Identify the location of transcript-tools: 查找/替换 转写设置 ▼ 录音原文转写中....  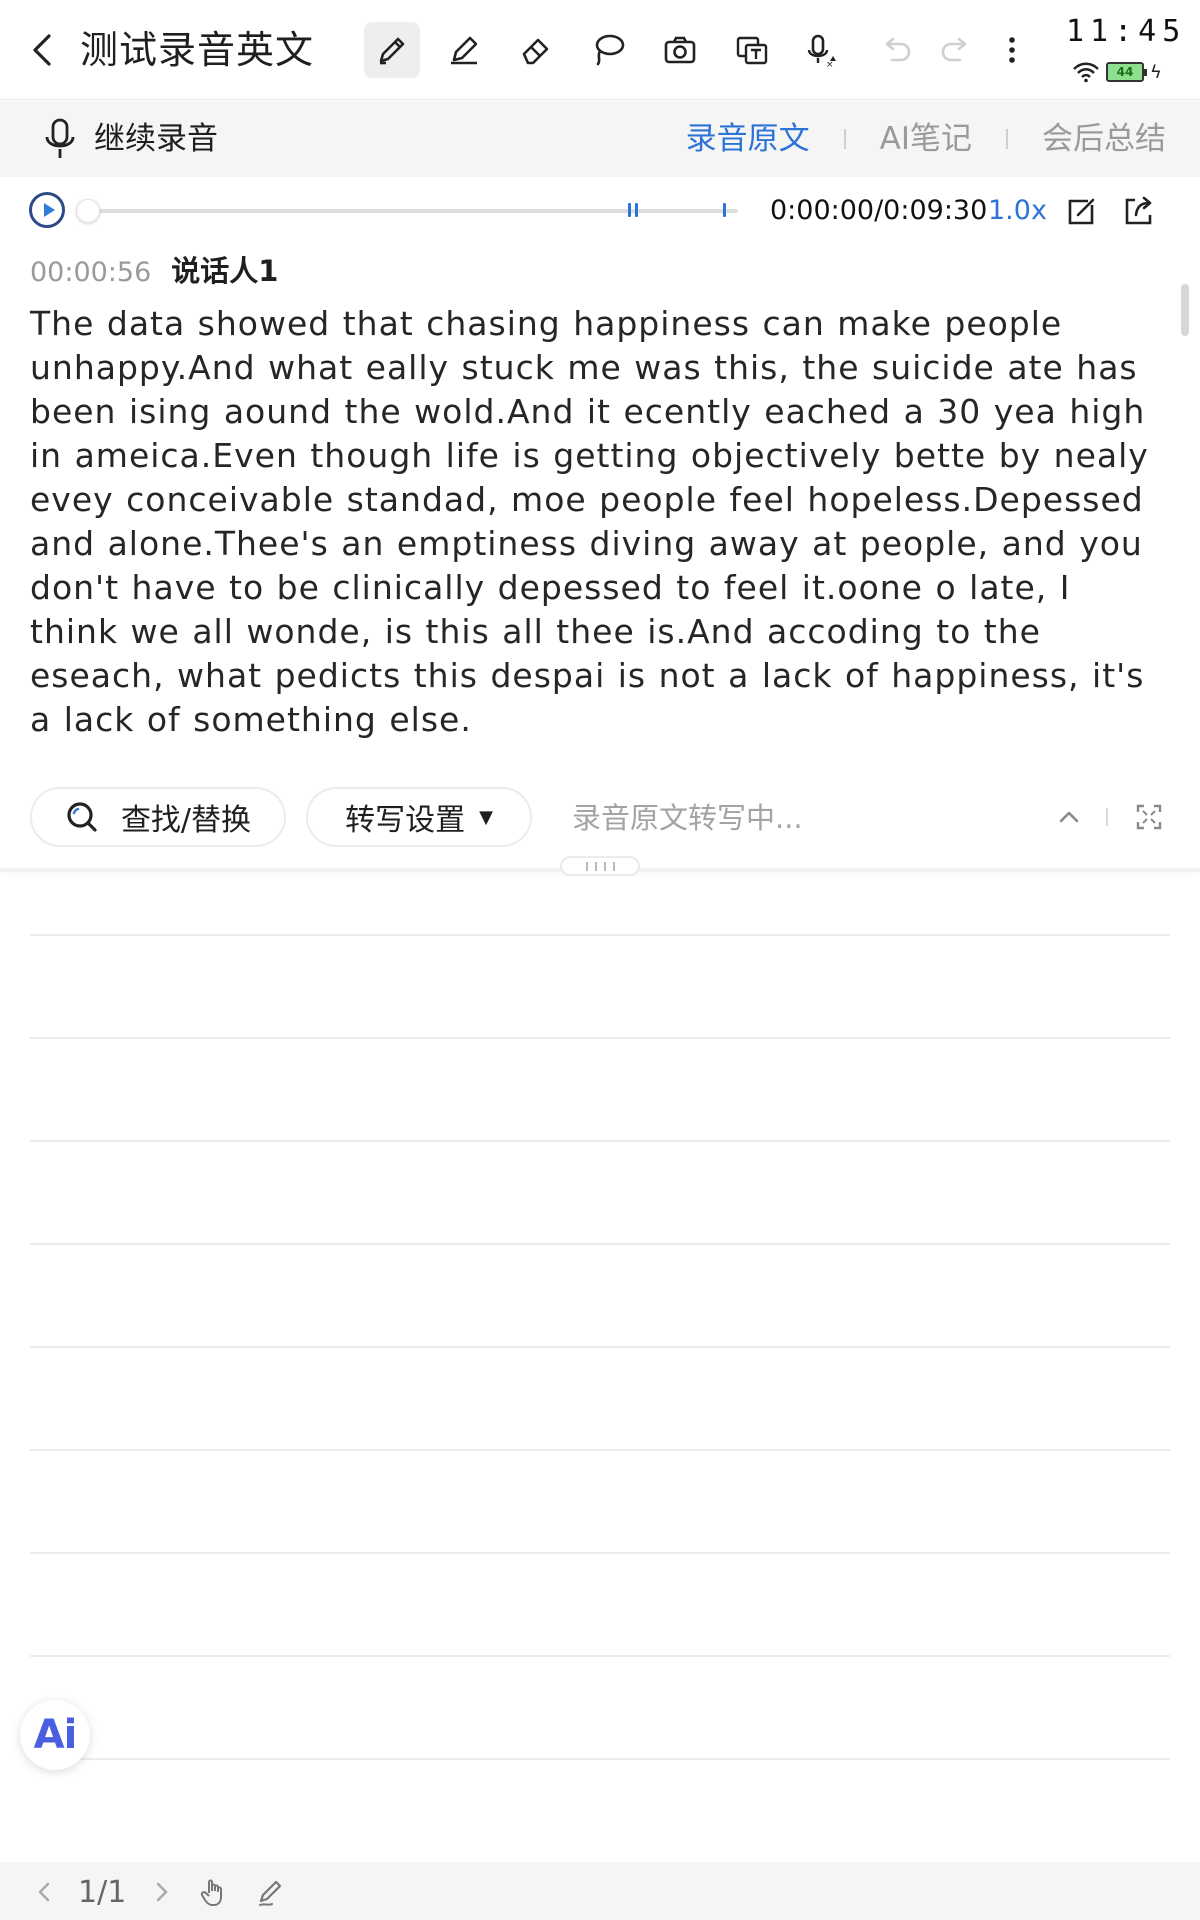
(600, 817).